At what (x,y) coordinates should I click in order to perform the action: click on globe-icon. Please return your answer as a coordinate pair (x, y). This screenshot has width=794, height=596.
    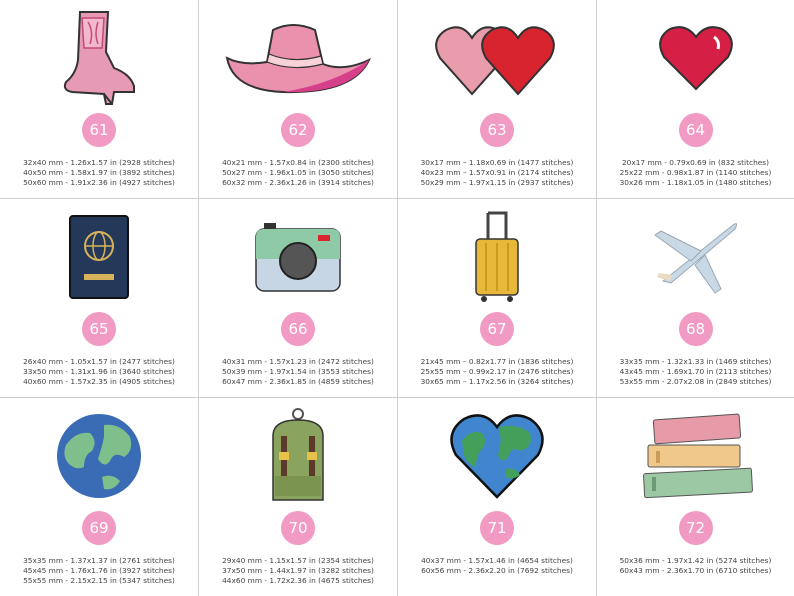
    Looking at the image, I should click on (99, 456).